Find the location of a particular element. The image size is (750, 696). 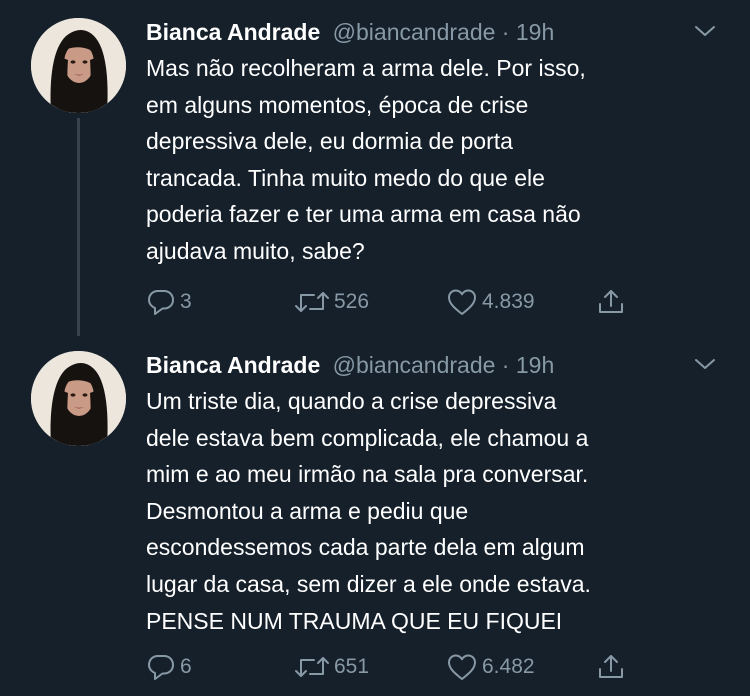

retweet-count: 651 is located at coordinates (352, 666).